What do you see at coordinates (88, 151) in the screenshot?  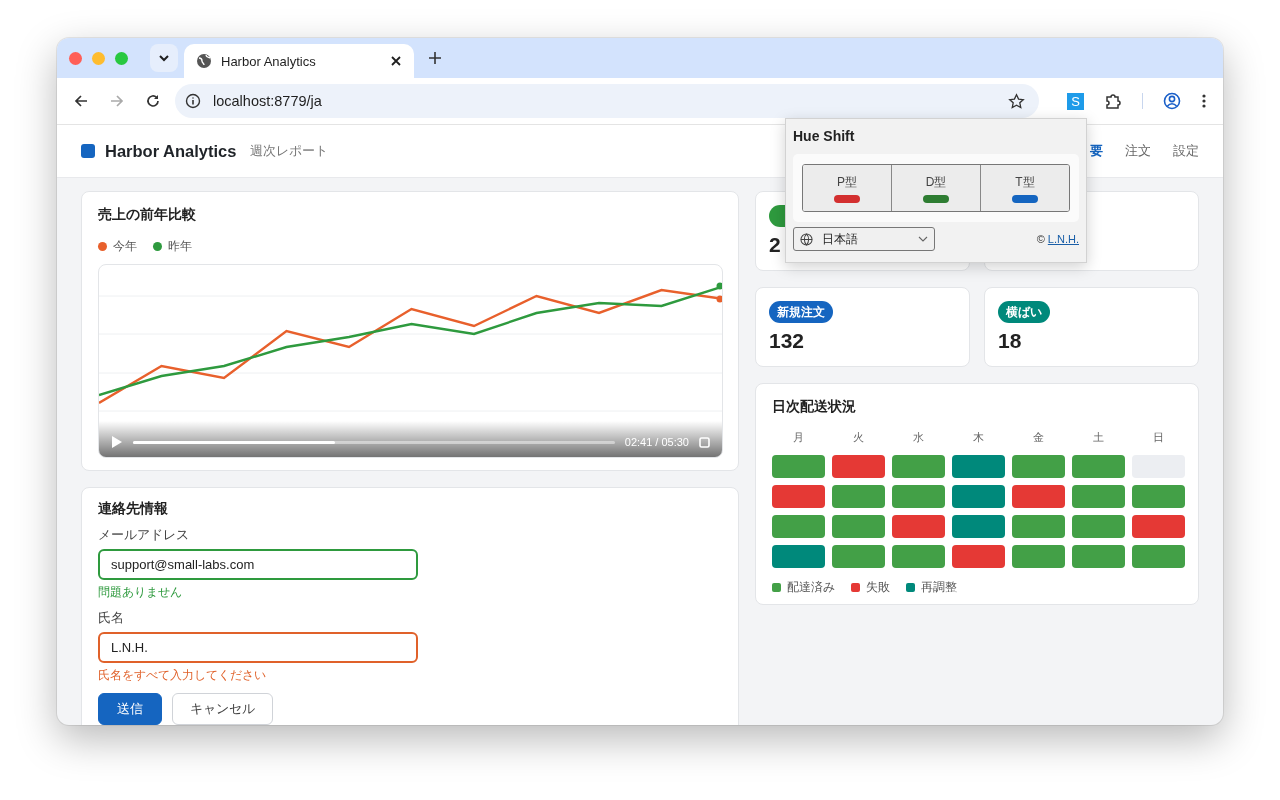 I see `logo-icon` at bounding box center [88, 151].